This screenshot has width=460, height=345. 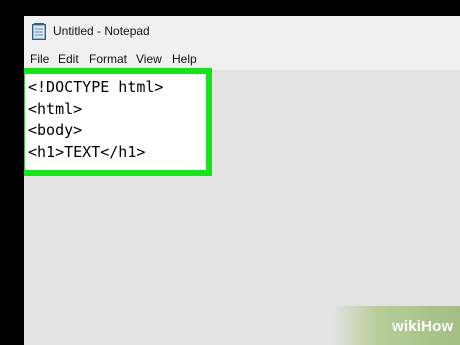 What do you see at coordinates (149, 59) in the screenshot?
I see `menu-view: View` at bounding box center [149, 59].